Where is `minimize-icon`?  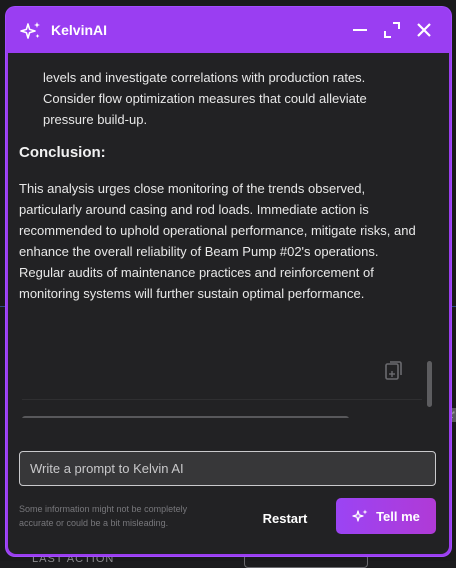
minimize-icon is located at coordinates (360, 30).